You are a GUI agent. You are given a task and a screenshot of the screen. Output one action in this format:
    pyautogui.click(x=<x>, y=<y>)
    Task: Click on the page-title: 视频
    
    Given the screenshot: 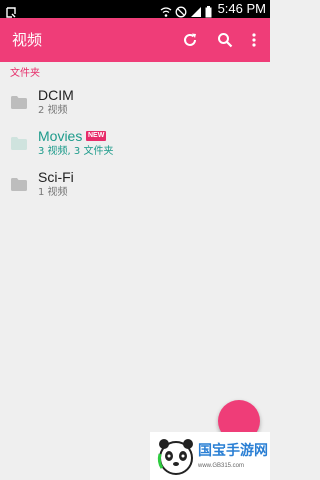 What is the action you would take?
    pyautogui.click(x=27, y=40)
    